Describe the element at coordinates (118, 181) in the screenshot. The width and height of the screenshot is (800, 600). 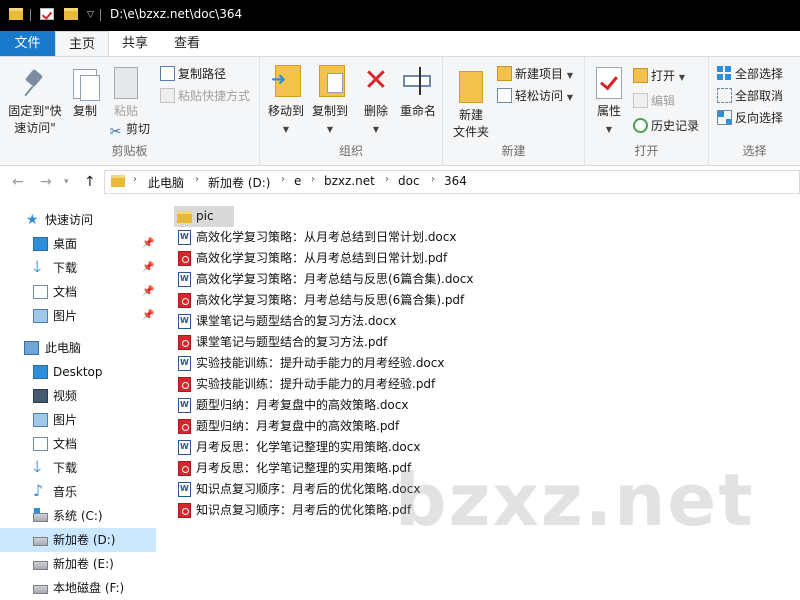
I see `folder-icon` at that location.